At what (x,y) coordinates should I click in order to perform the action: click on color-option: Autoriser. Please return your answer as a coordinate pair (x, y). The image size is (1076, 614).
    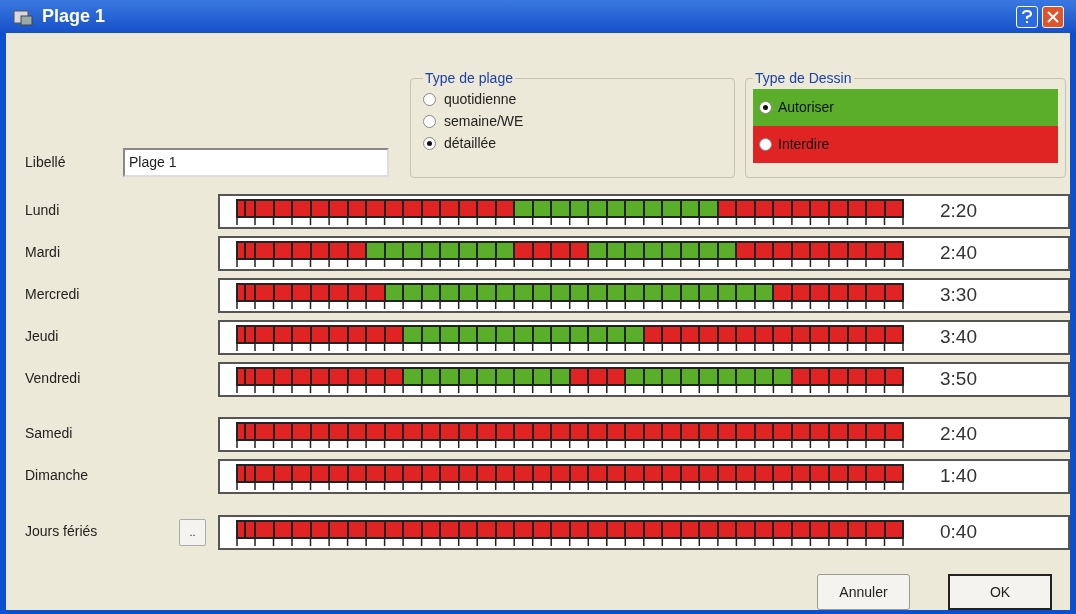
    Looking at the image, I should click on (905, 107).